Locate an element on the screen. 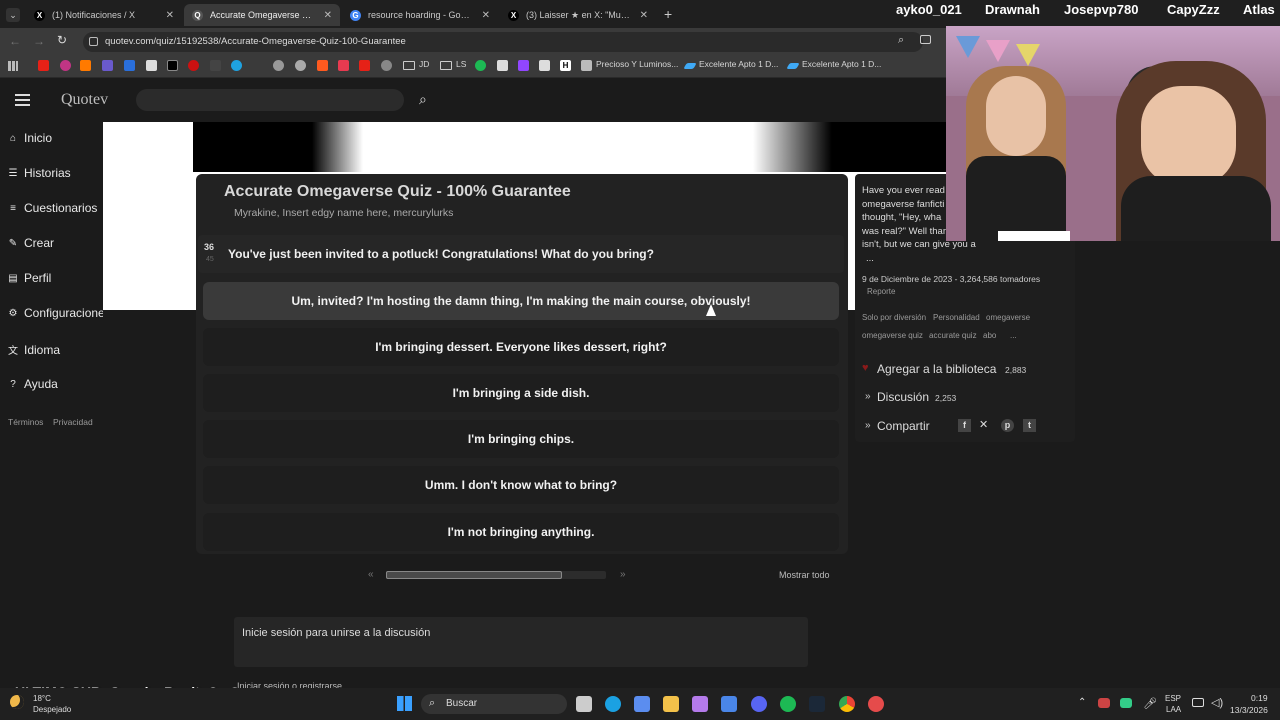 The image size is (1280, 720). volume-icon: ◁) is located at coordinates (1217, 702).